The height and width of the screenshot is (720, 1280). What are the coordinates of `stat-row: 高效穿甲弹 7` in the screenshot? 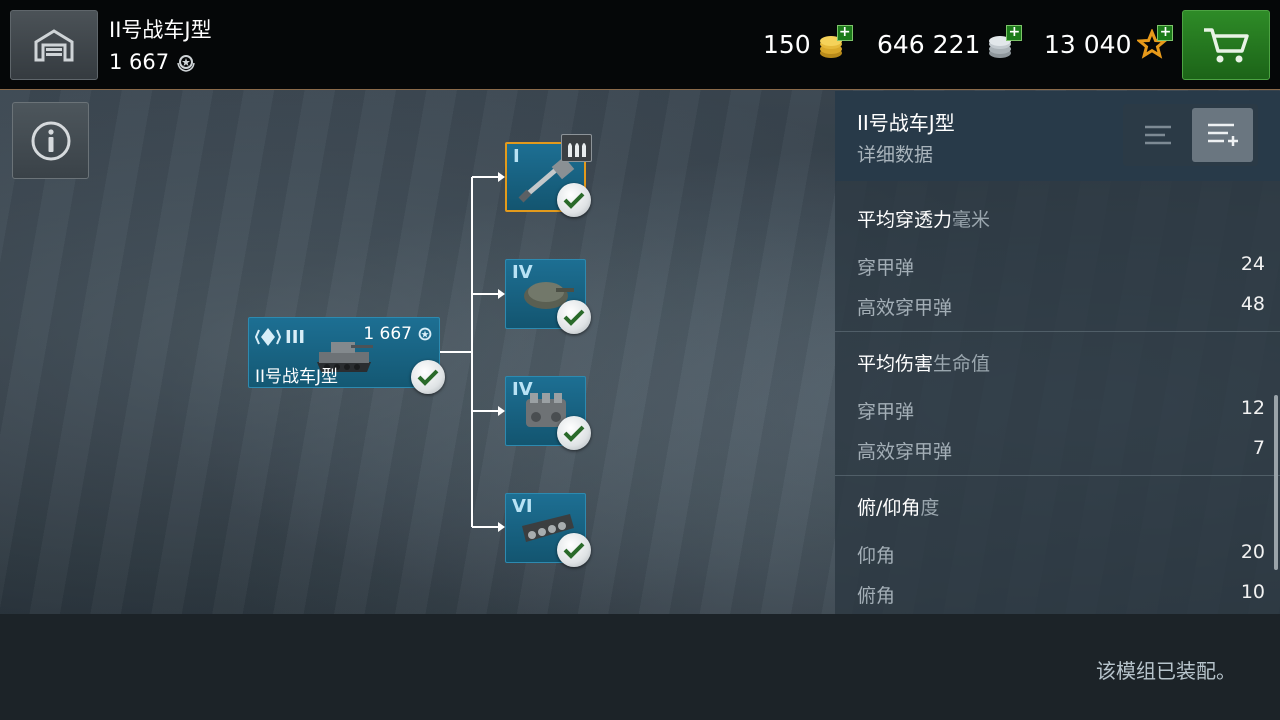 It's located at (1061, 450).